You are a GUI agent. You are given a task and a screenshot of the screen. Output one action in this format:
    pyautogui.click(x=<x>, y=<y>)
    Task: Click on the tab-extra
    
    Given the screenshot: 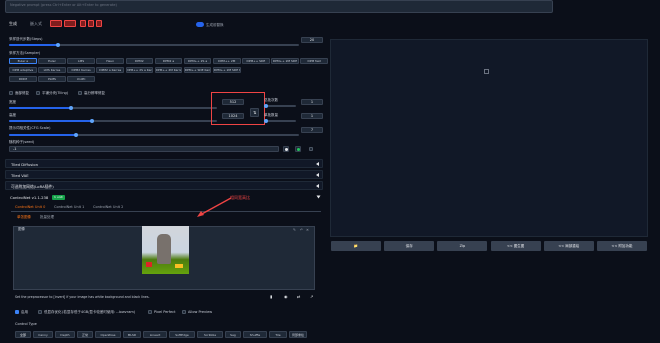 What is the action you would take?
    pyautogui.click(x=91, y=23)
    